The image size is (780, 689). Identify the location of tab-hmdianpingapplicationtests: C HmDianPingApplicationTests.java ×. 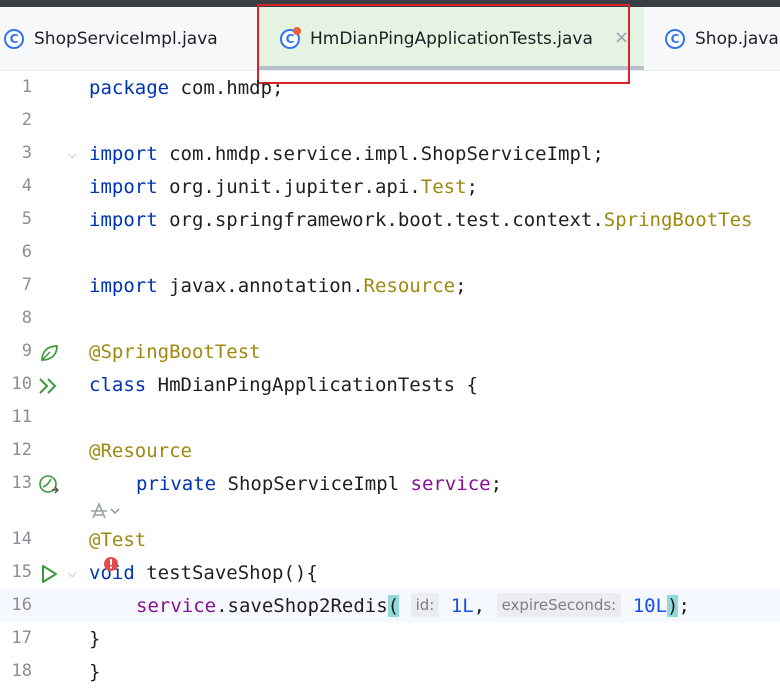
(451, 38).